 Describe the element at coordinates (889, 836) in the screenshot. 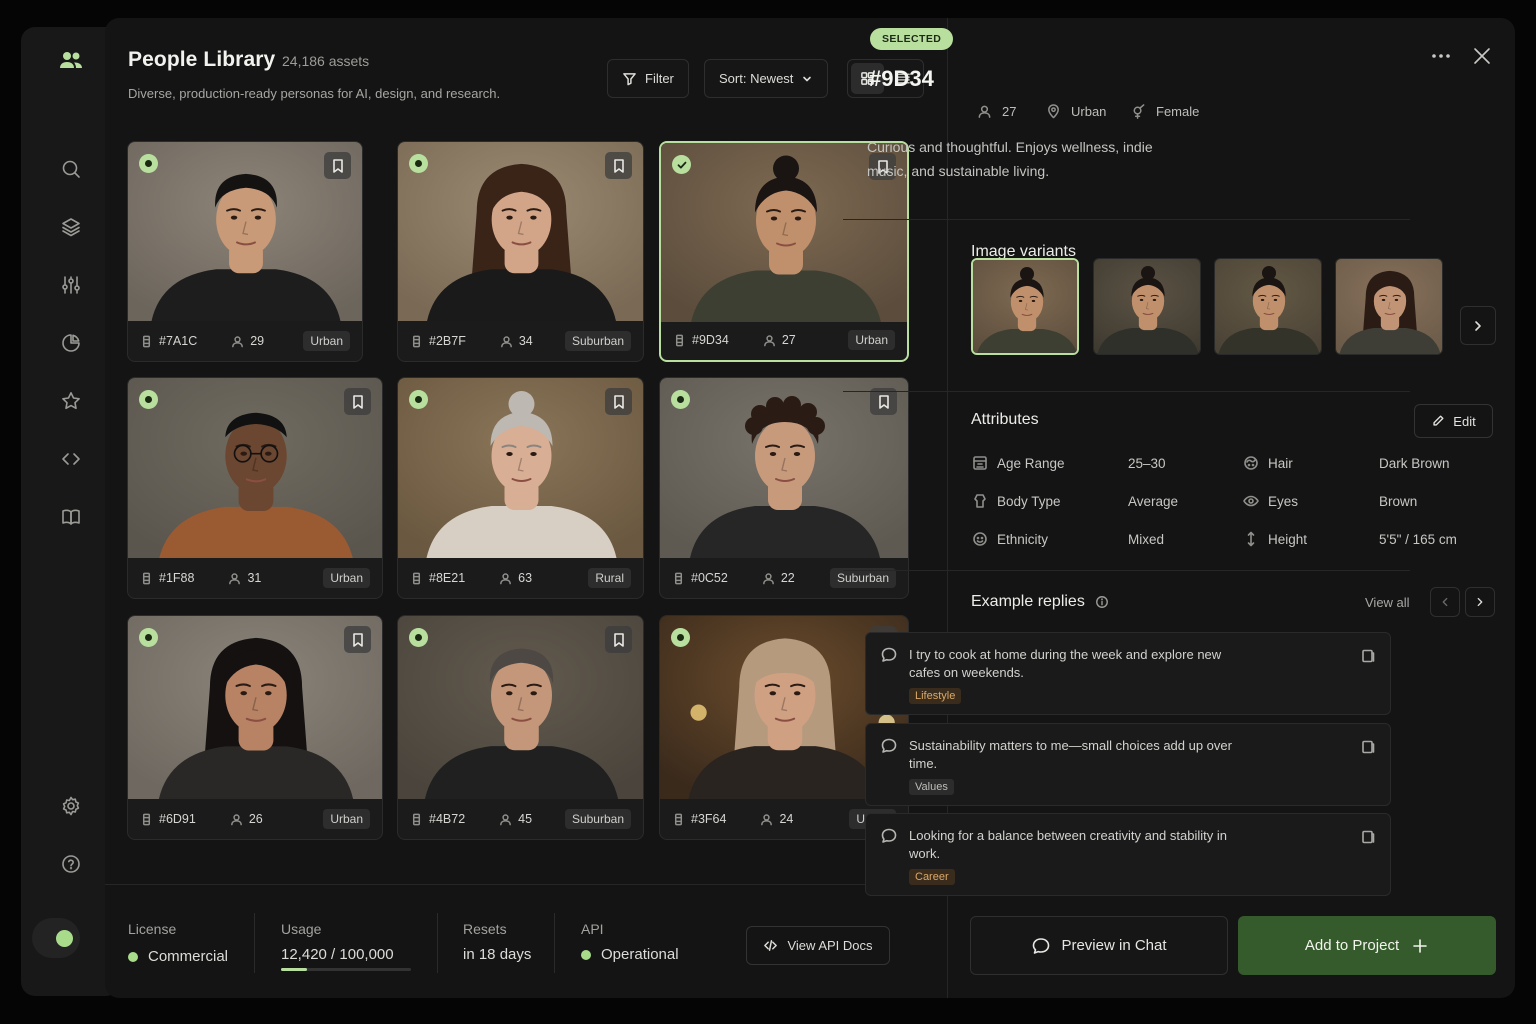

I see `chat-bubble-icon` at that location.